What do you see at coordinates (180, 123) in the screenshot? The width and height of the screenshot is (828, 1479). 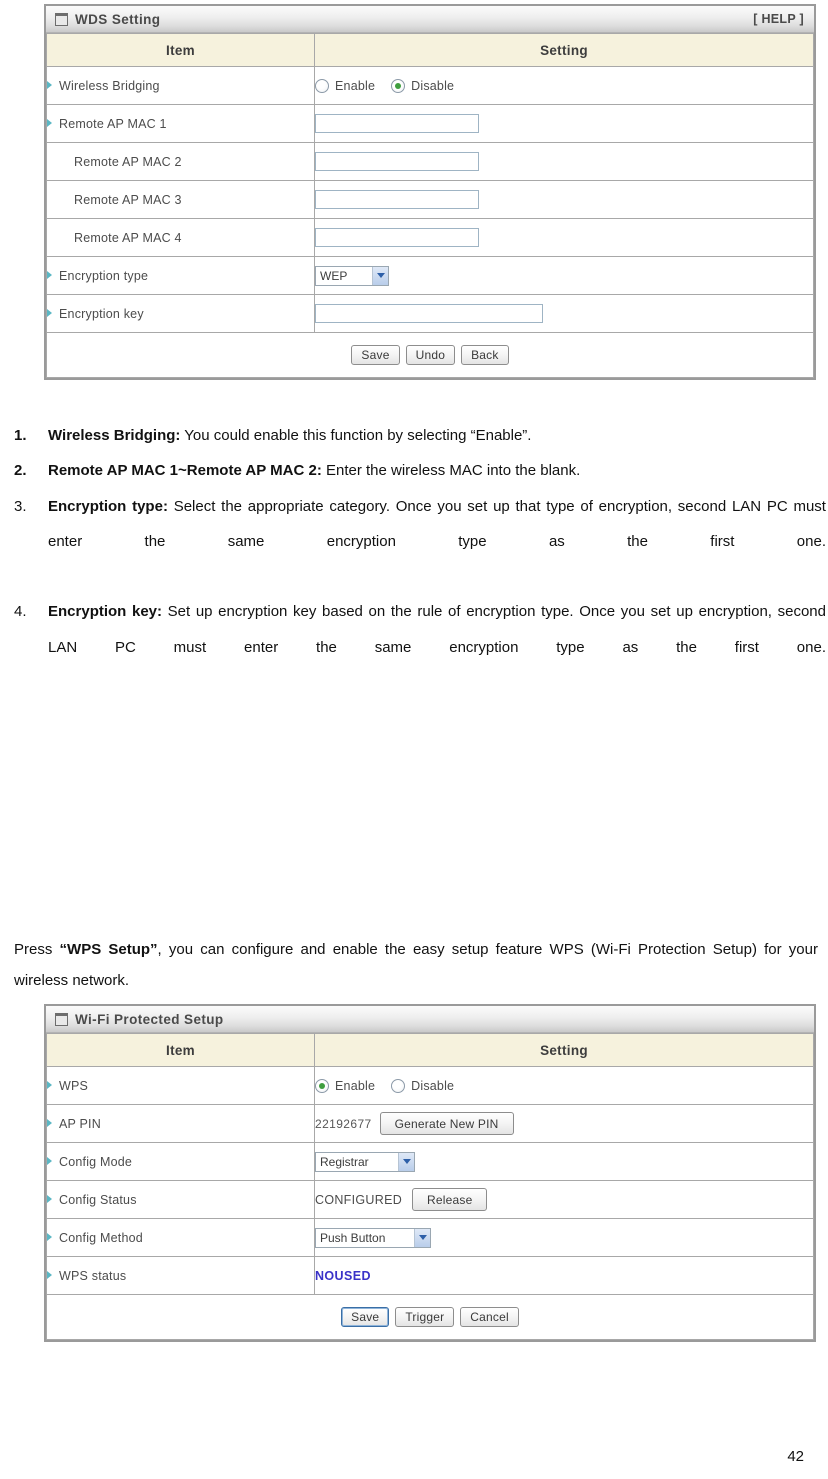 I see `row-label-remote-ap-mac-1: Remote AP MAC 1` at bounding box center [180, 123].